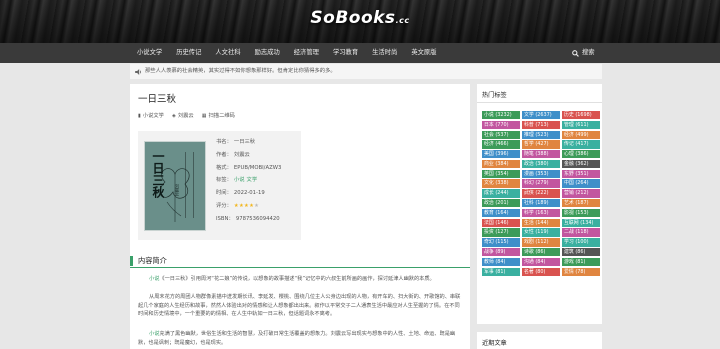 The width and height of the screenshot is (720, 349). What do you see at coordinates (236, 142) in the screenshot?
I see `info-title-row: 书名： 一日三秋` at bounding box center [236, 142].